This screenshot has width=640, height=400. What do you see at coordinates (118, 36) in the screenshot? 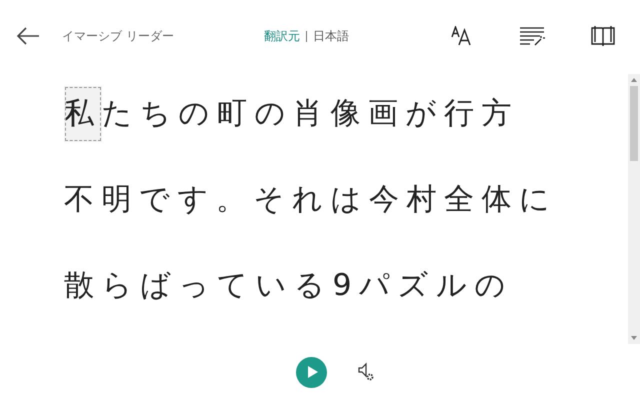
I see `app-title: イマーシブ リーダー` at bounding box center [118, 36].